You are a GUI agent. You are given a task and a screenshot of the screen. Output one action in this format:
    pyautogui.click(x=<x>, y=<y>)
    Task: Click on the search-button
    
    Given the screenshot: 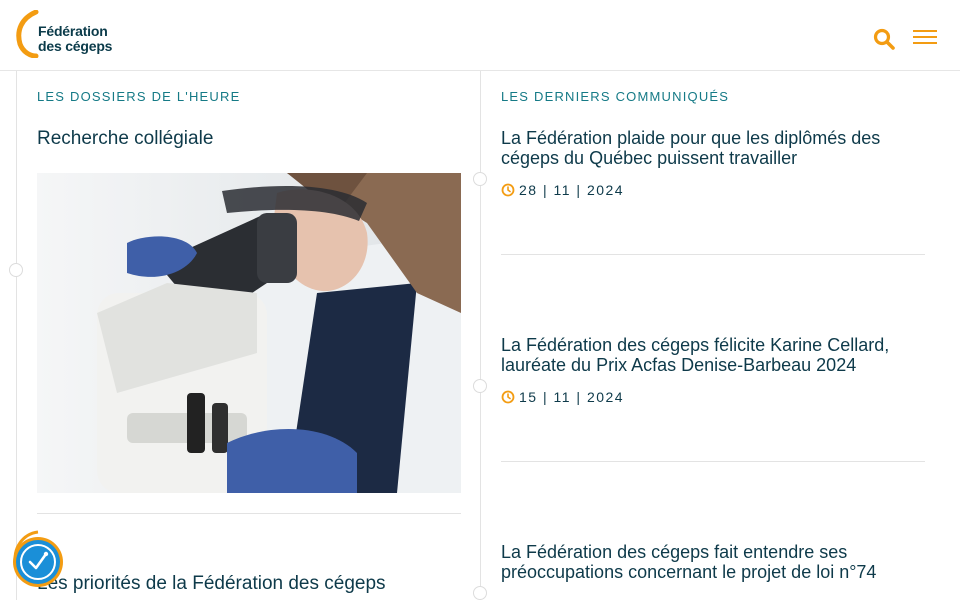 What is the action you would take?
    pyautogui.click(x=884, y=39)
    